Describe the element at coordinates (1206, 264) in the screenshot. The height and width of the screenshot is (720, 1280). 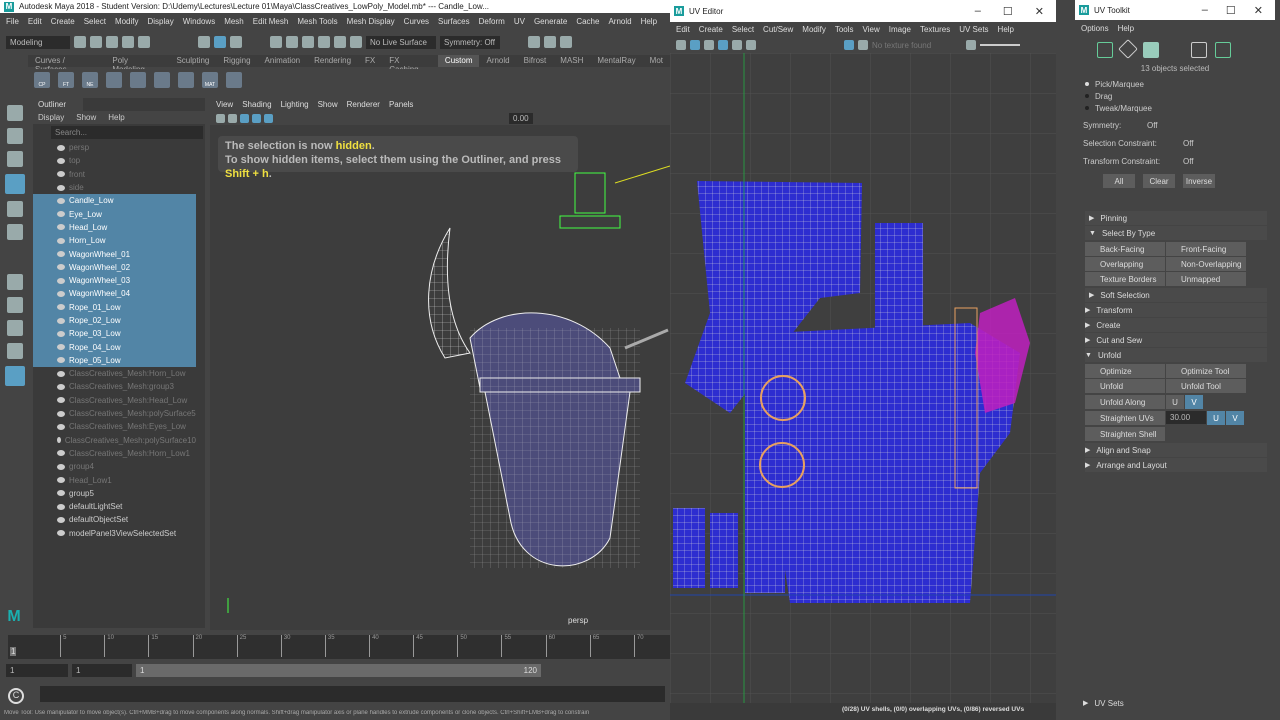
I see `button-non-overlapping: Non-Overlapping` at that location.